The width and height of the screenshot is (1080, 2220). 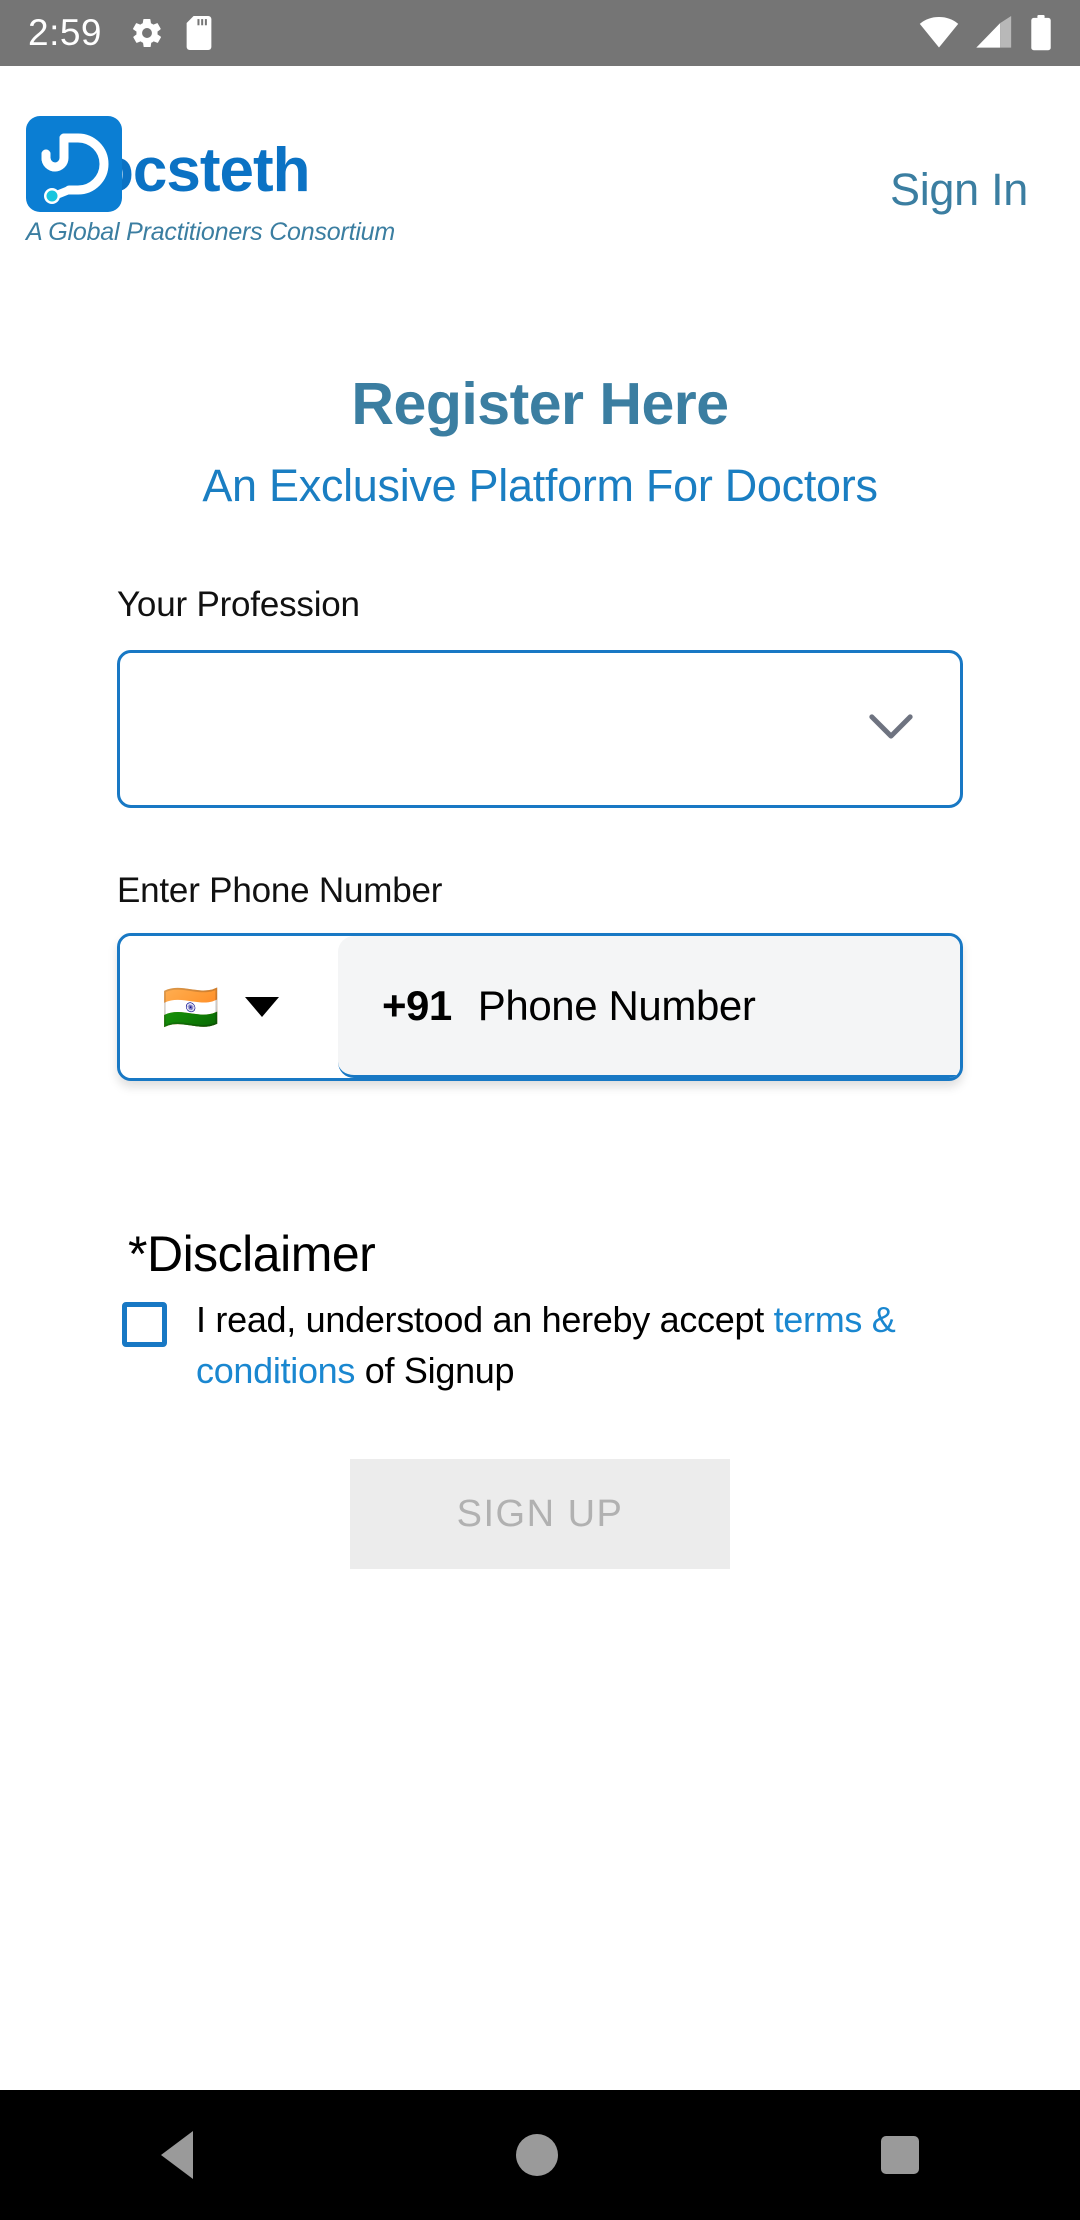 I want to click on terms-text-after: of Signup, so click(x=435, y=1371).